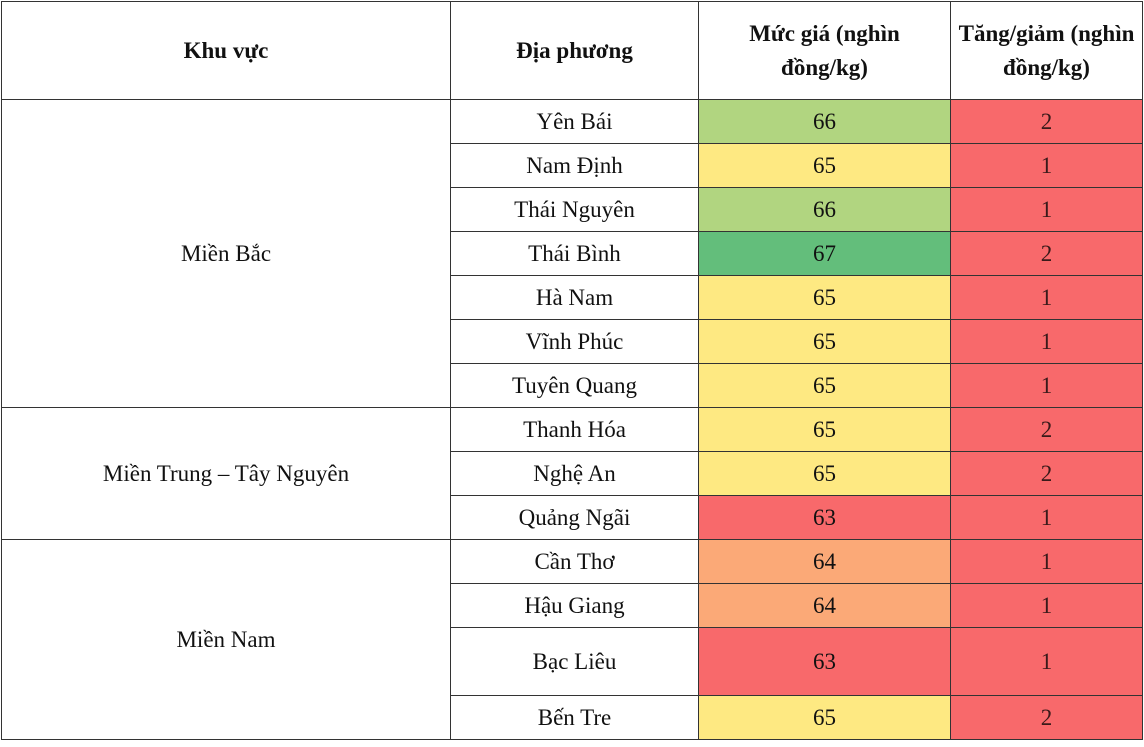 This screenshot has height=747, width=1144. What do you see at coordinates (824, 253) in the screenshot?
I see `price-cell: 67` at bounding box center [824, 253].